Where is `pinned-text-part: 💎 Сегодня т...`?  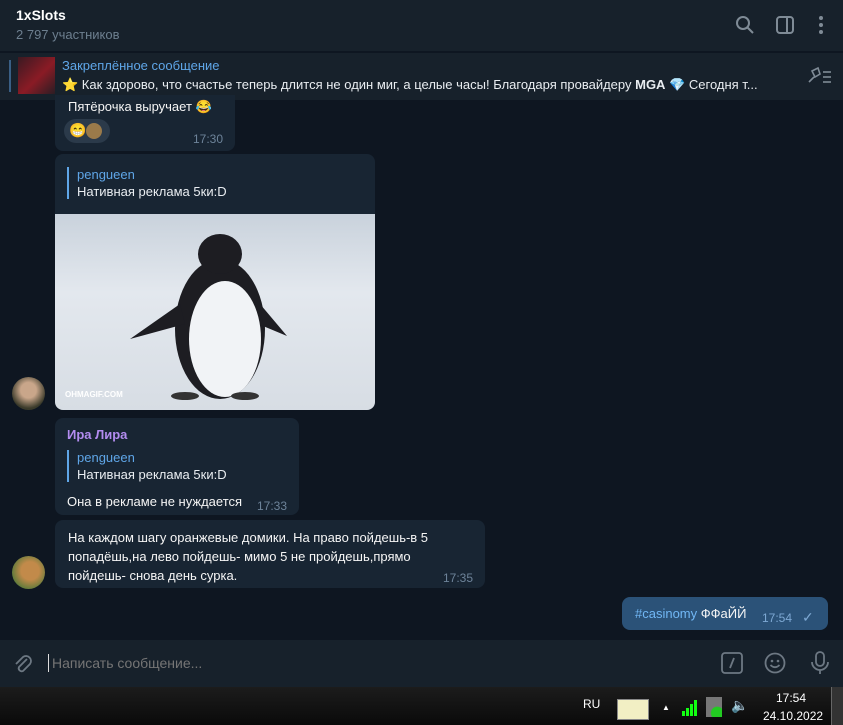
pinned-text-part: 💎 Сегодня т... is located at coordinates (711, 84).